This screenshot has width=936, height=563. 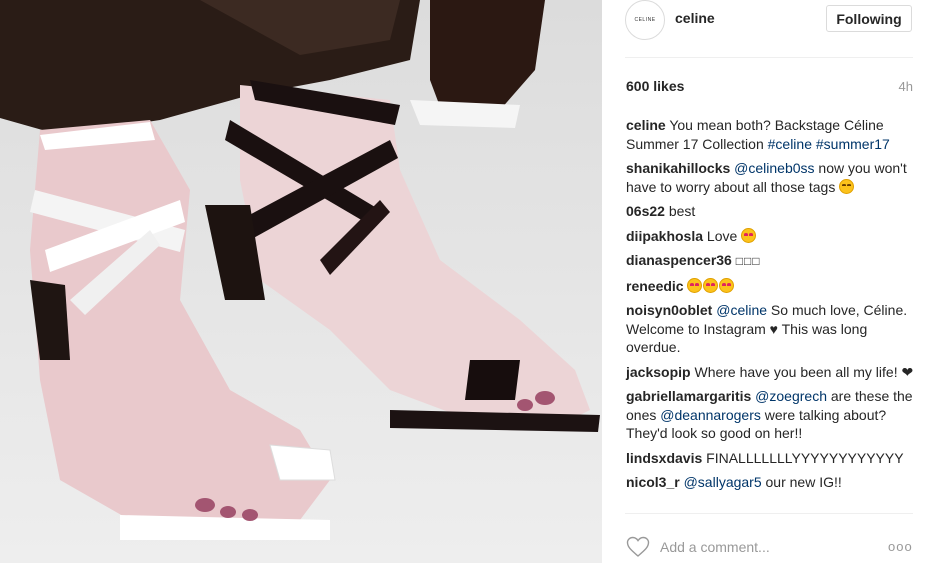 I want to click on mention-link: @sallyagar5, so click(x=723, y=482).